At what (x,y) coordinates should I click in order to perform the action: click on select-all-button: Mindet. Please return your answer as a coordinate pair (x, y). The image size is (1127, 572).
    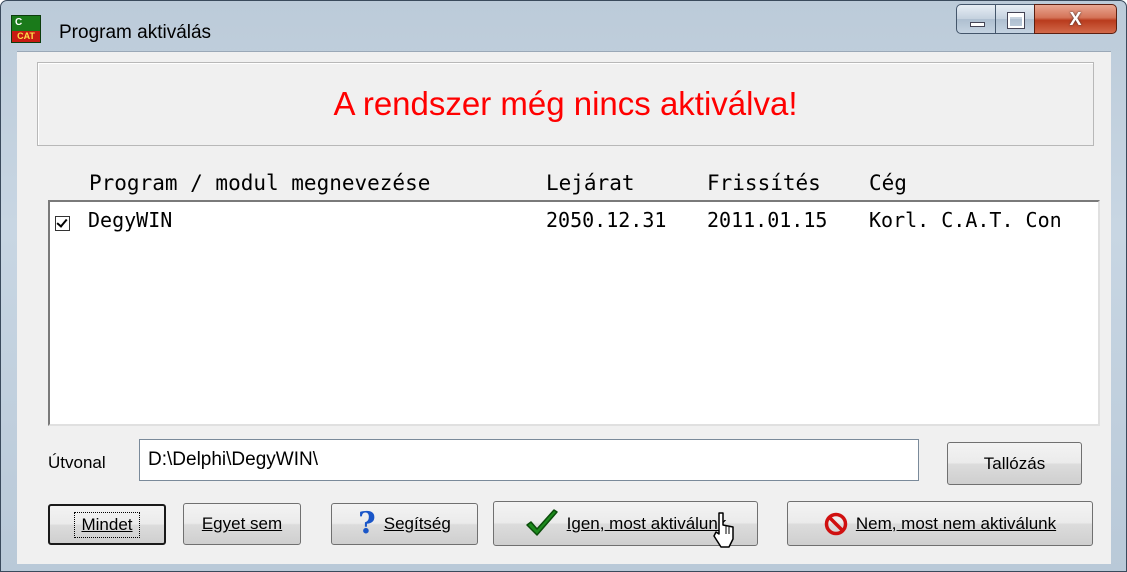
    Looking at the image, I should click on (107, 524).